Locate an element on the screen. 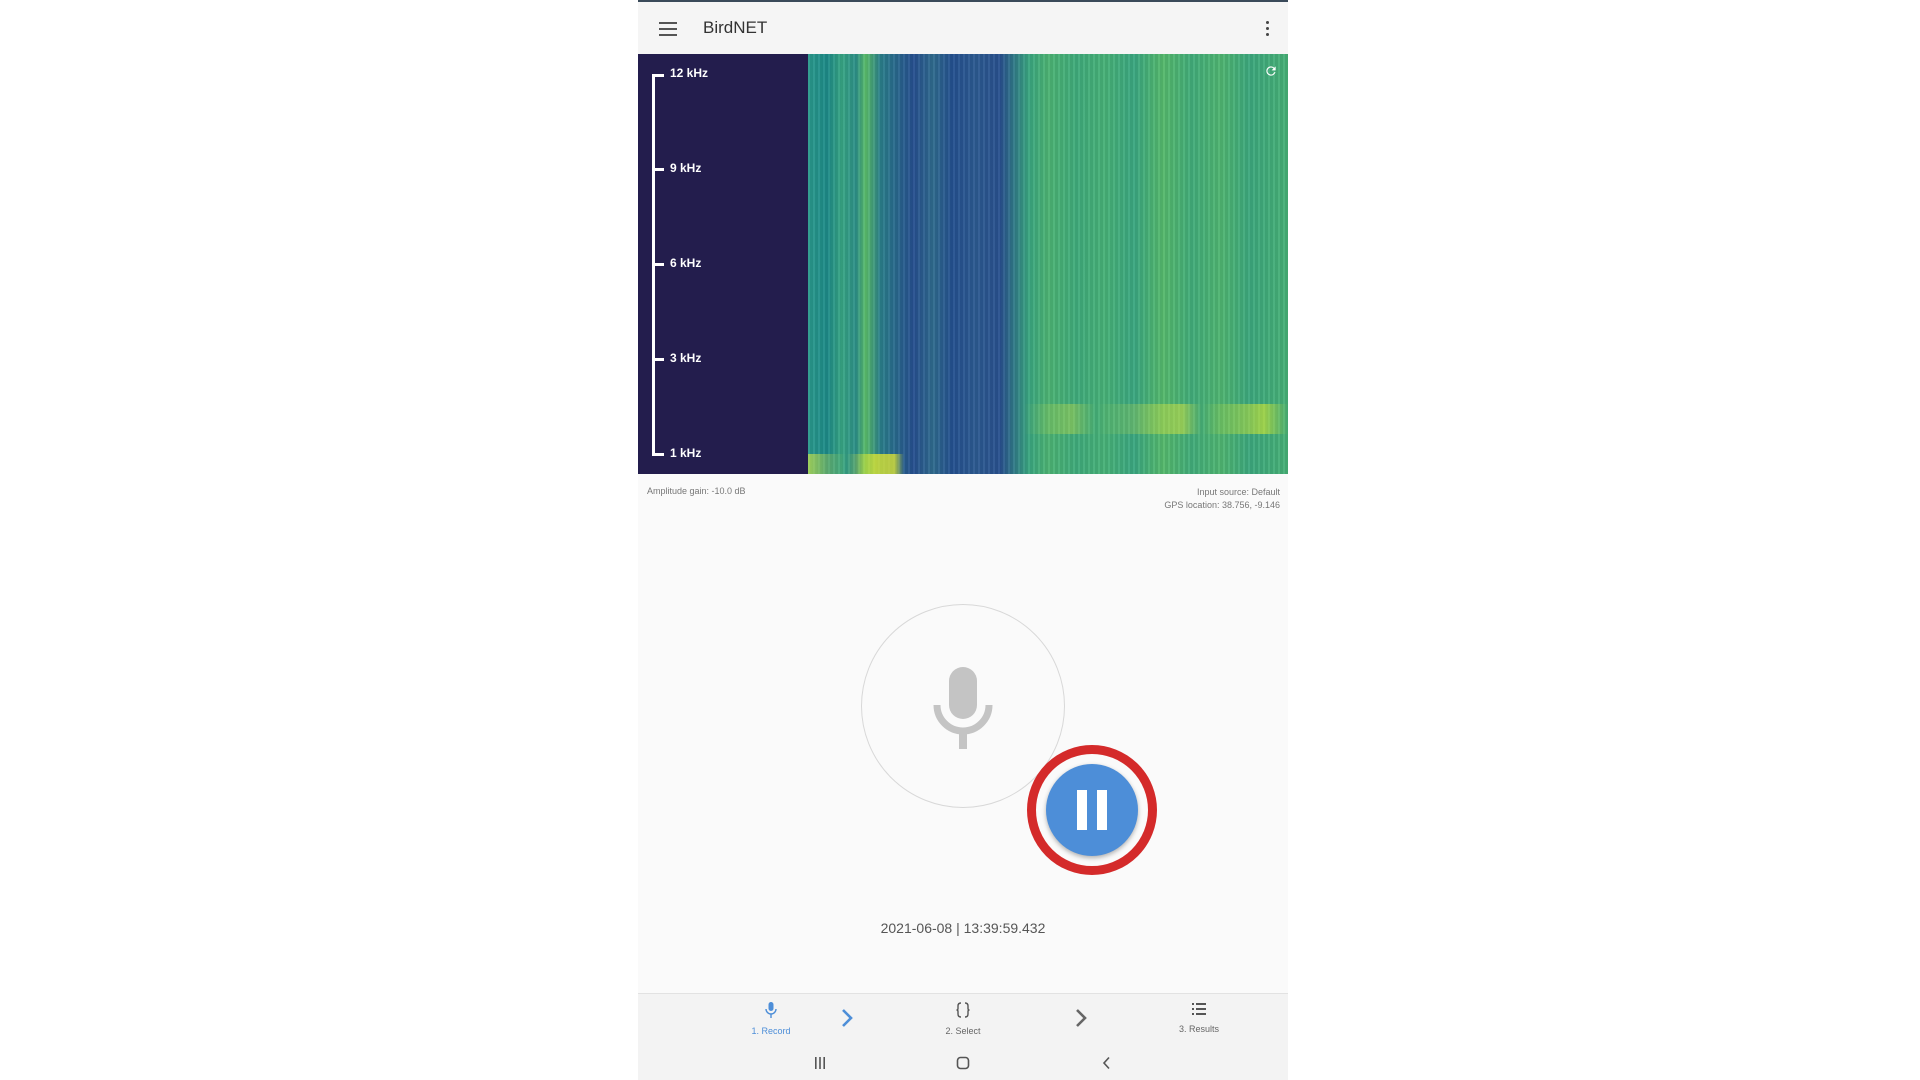 This screenshot has height=1080, width=1920. recent-apps-icon is located at coordinates (820, 1065).